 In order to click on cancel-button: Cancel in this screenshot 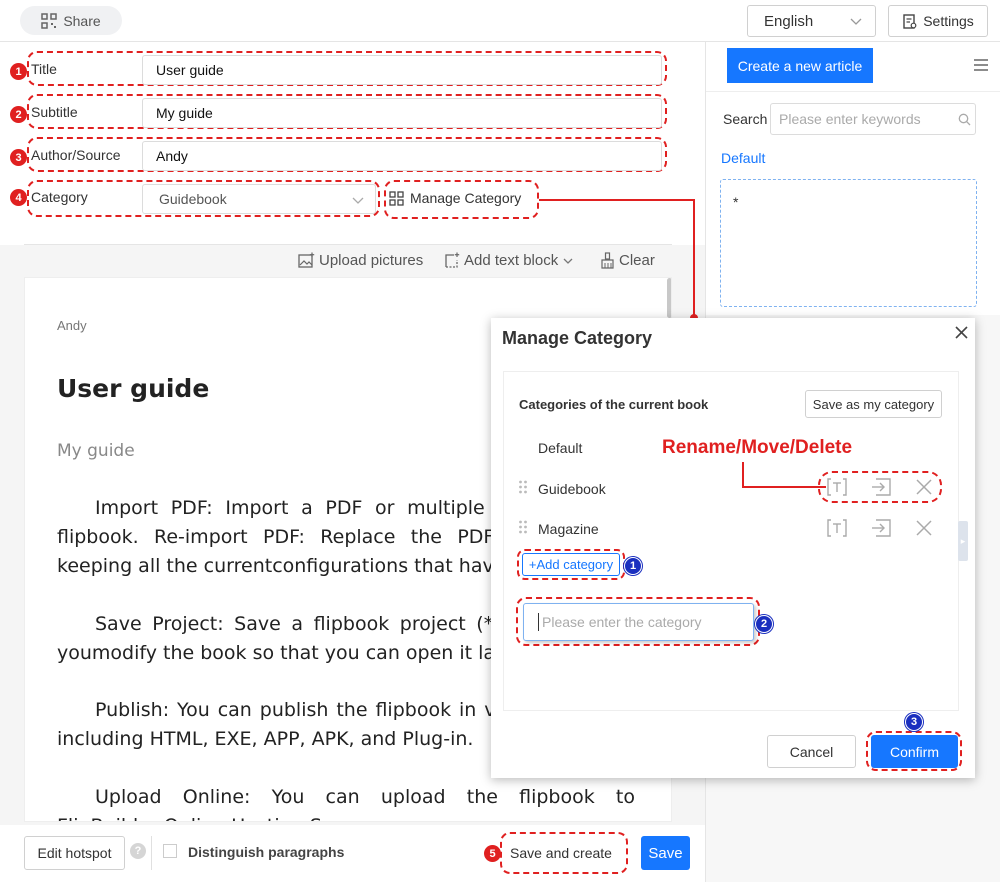, I will do `click(811, 751)`.